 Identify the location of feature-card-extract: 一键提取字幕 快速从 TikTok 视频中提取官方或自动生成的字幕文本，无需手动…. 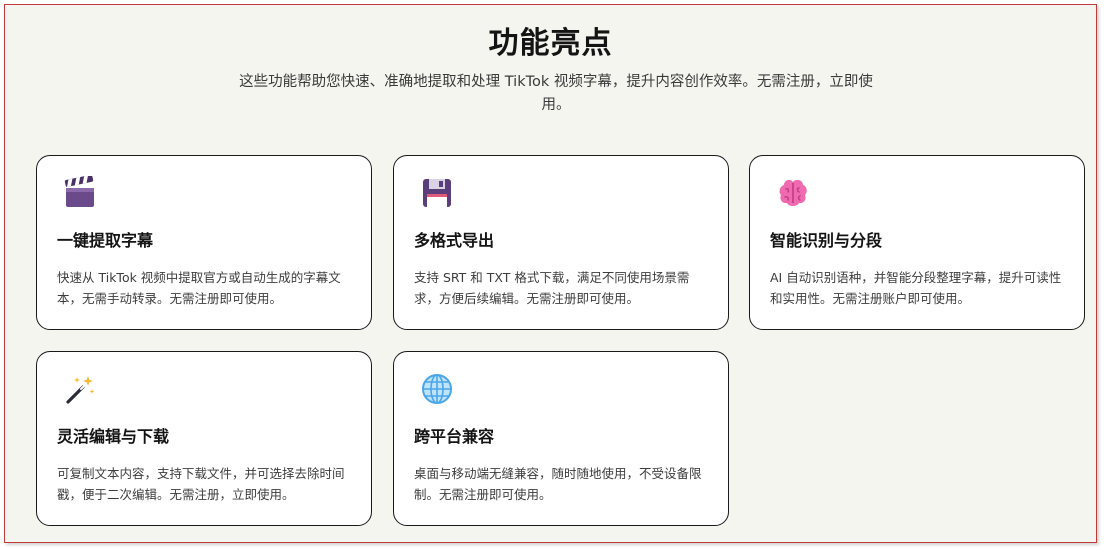
(204, 242).